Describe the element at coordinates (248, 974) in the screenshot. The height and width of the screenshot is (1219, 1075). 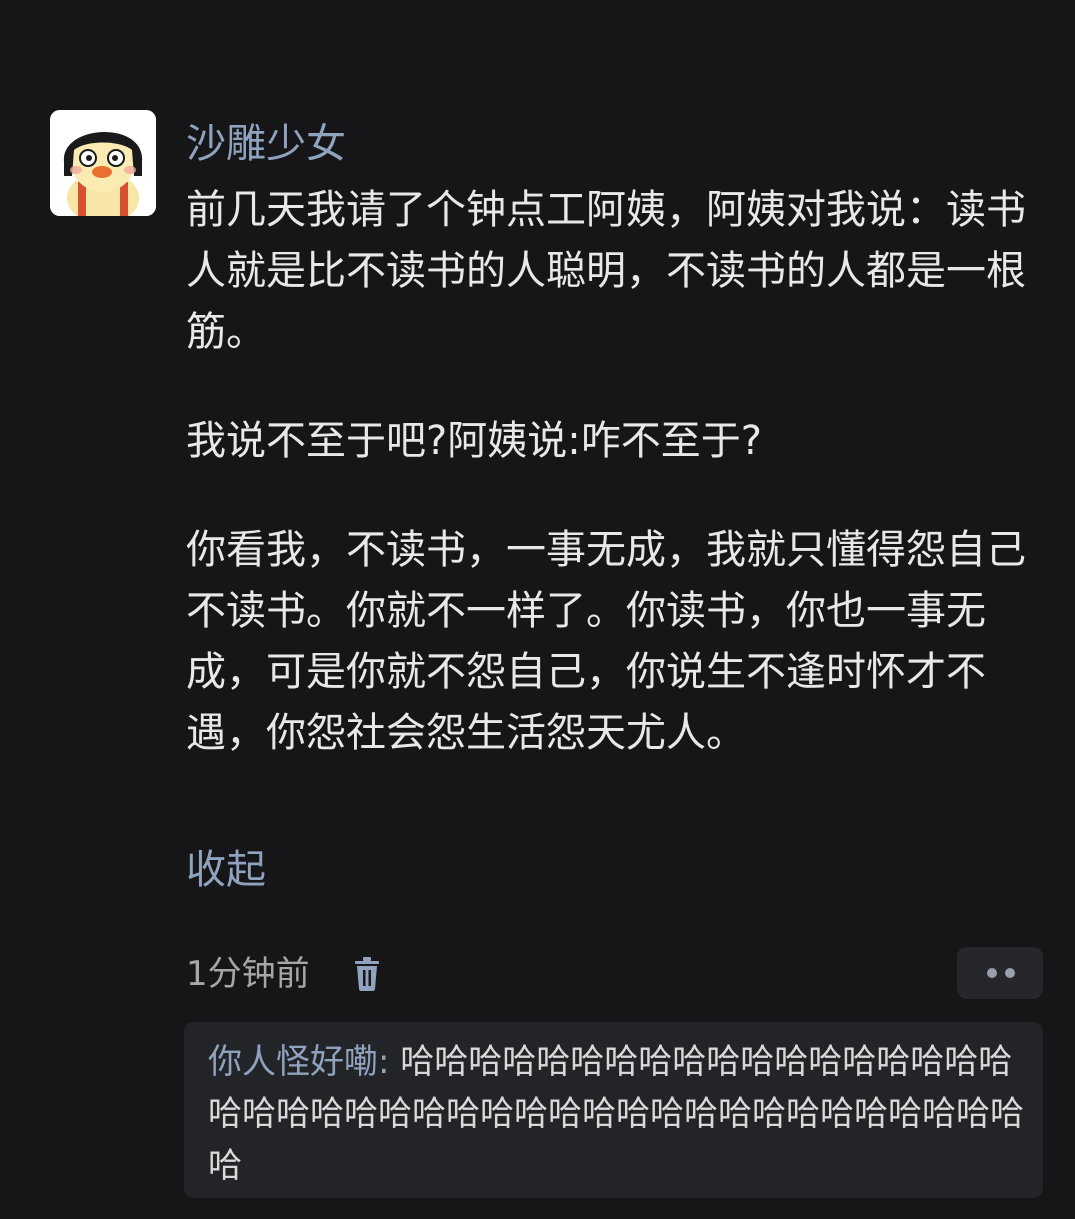
I see `post-timestamp: 1分钟前` at that location.